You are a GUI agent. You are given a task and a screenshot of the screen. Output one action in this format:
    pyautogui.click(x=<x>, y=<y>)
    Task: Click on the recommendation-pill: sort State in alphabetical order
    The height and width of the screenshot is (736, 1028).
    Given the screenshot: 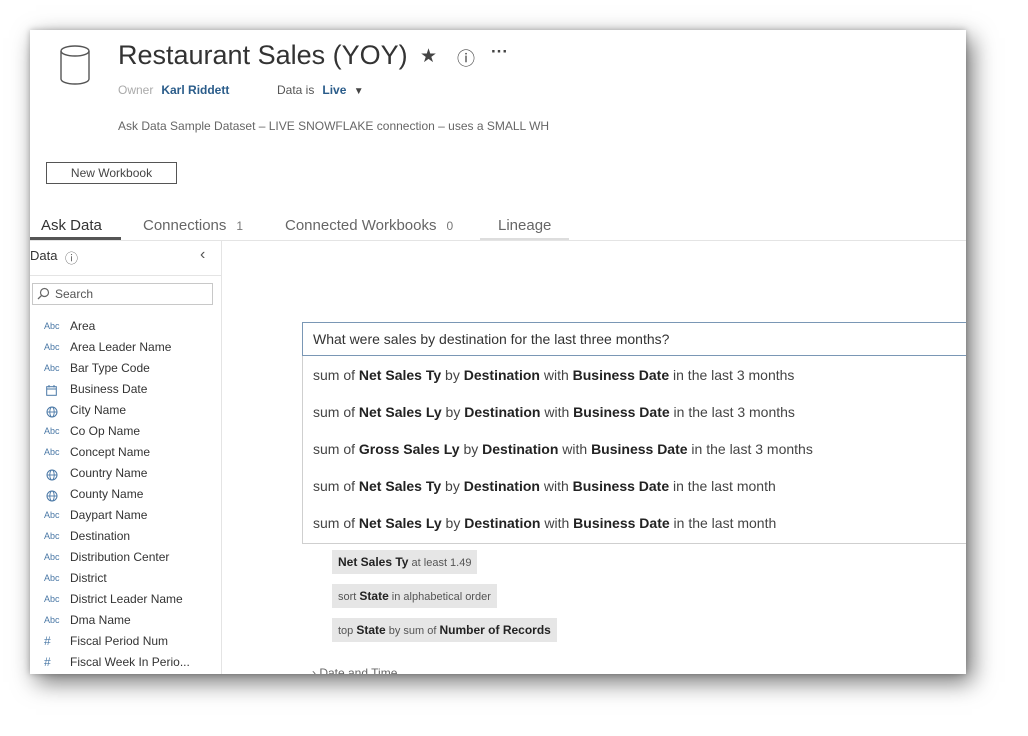 What is the action you would take?
    pyautogui.click(x=414, y=596)
    